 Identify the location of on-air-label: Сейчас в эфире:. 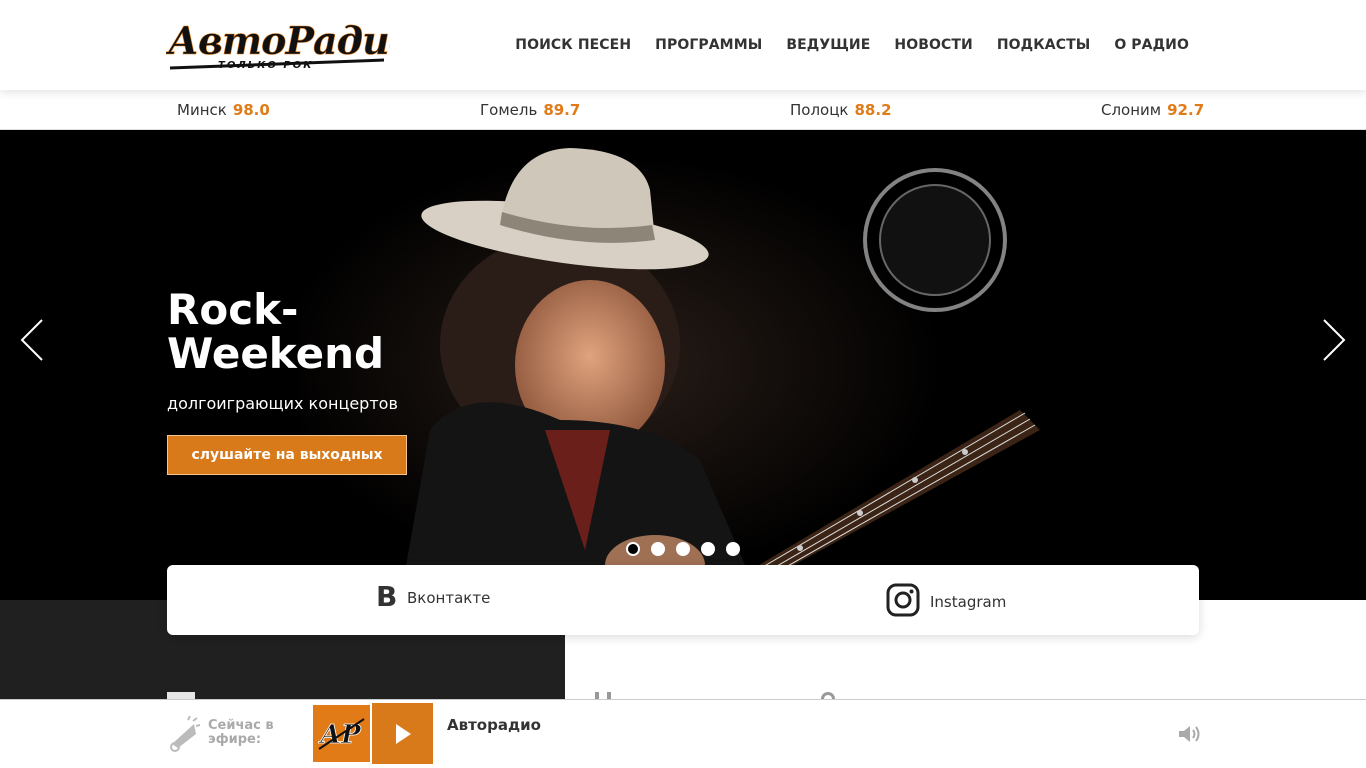
(241, 732).